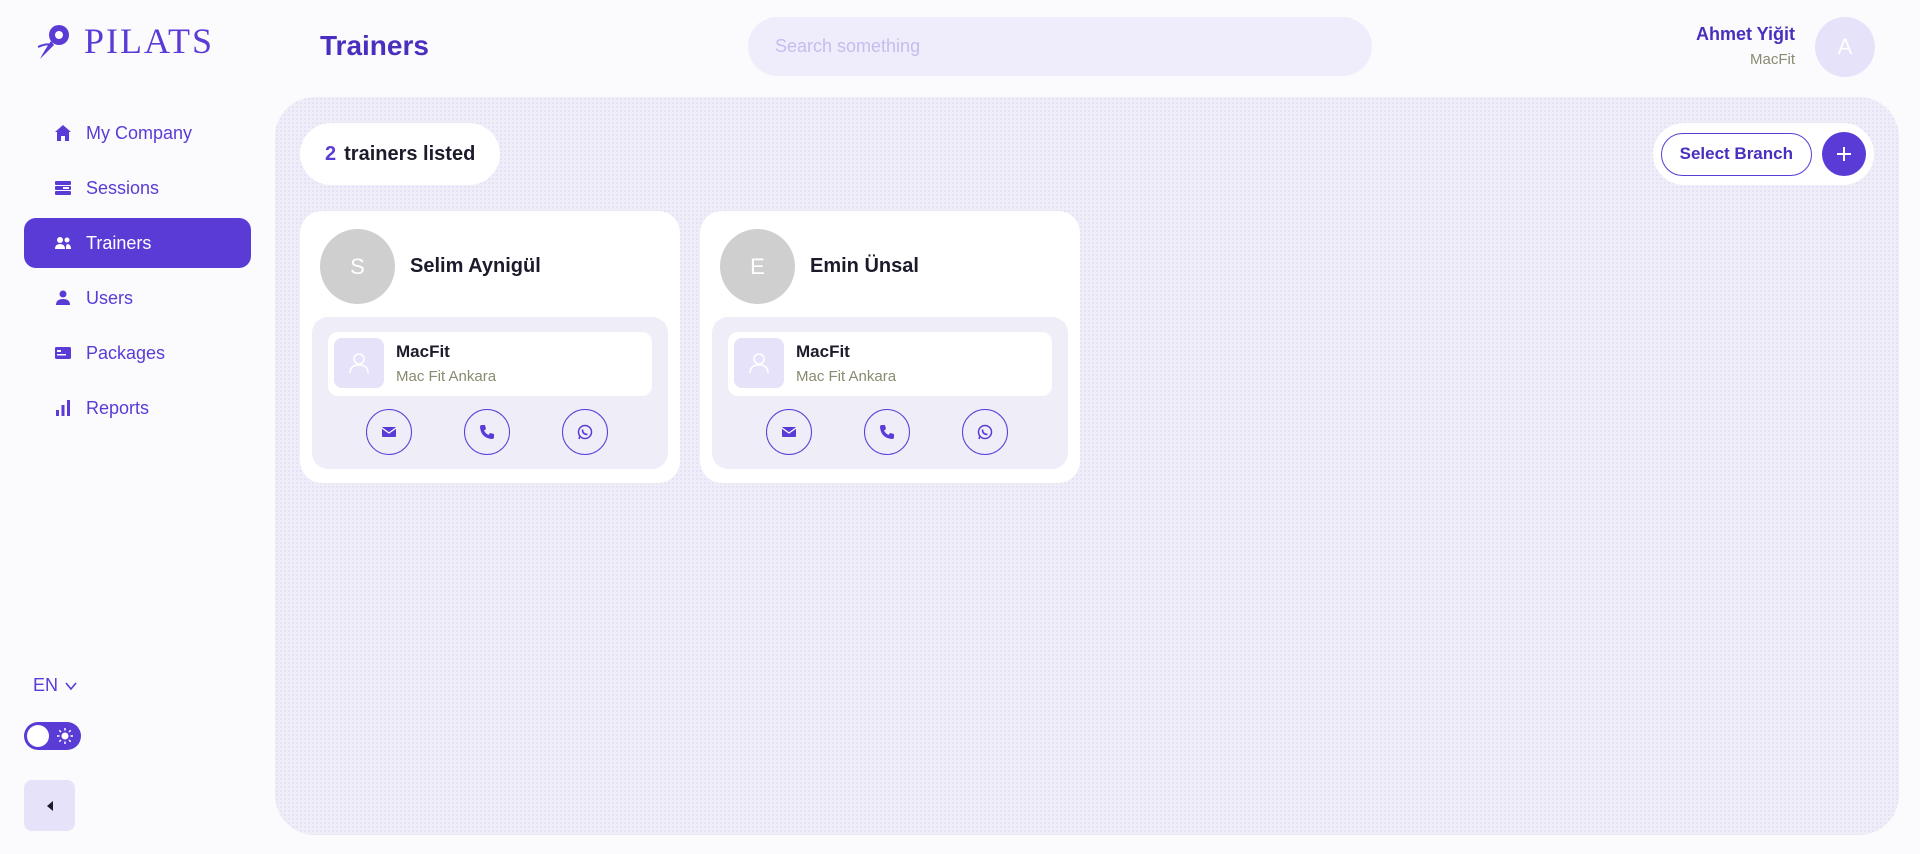 This screenshot has width=1920, height=854. What do you see at coordinates (1772, 59) in the screenshot?
I see `user-company: MacFit` at bounding box center [1772, 59].